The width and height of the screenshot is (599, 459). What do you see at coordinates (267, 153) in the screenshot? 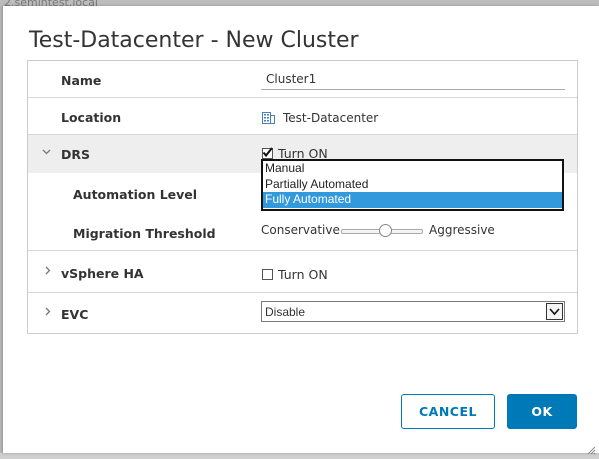
I see `drs-checkbox` at bounding box center [267, 153].